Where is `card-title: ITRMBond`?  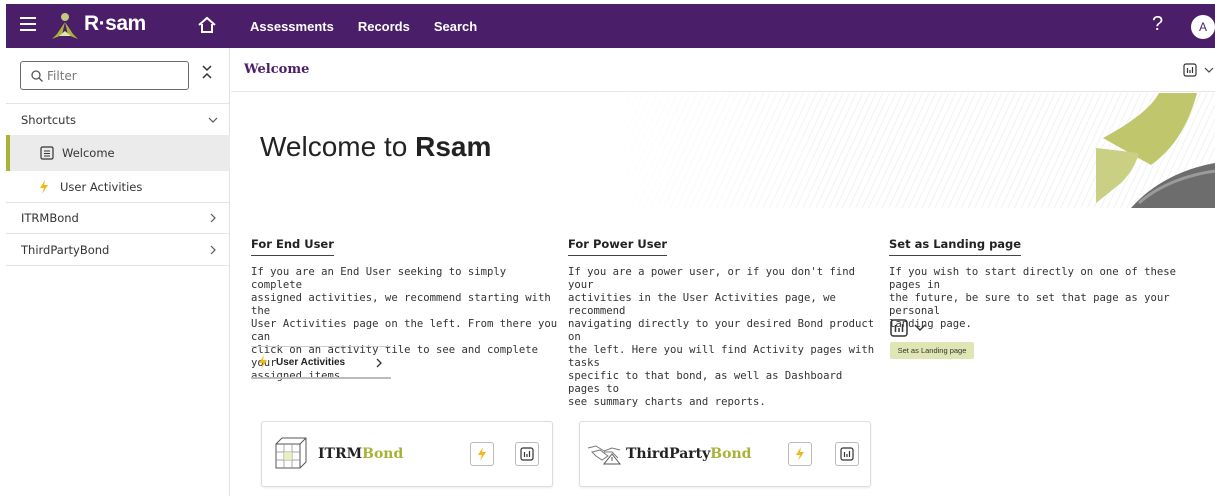 card-title: ITRMBond is located at coordinates (360, 454).